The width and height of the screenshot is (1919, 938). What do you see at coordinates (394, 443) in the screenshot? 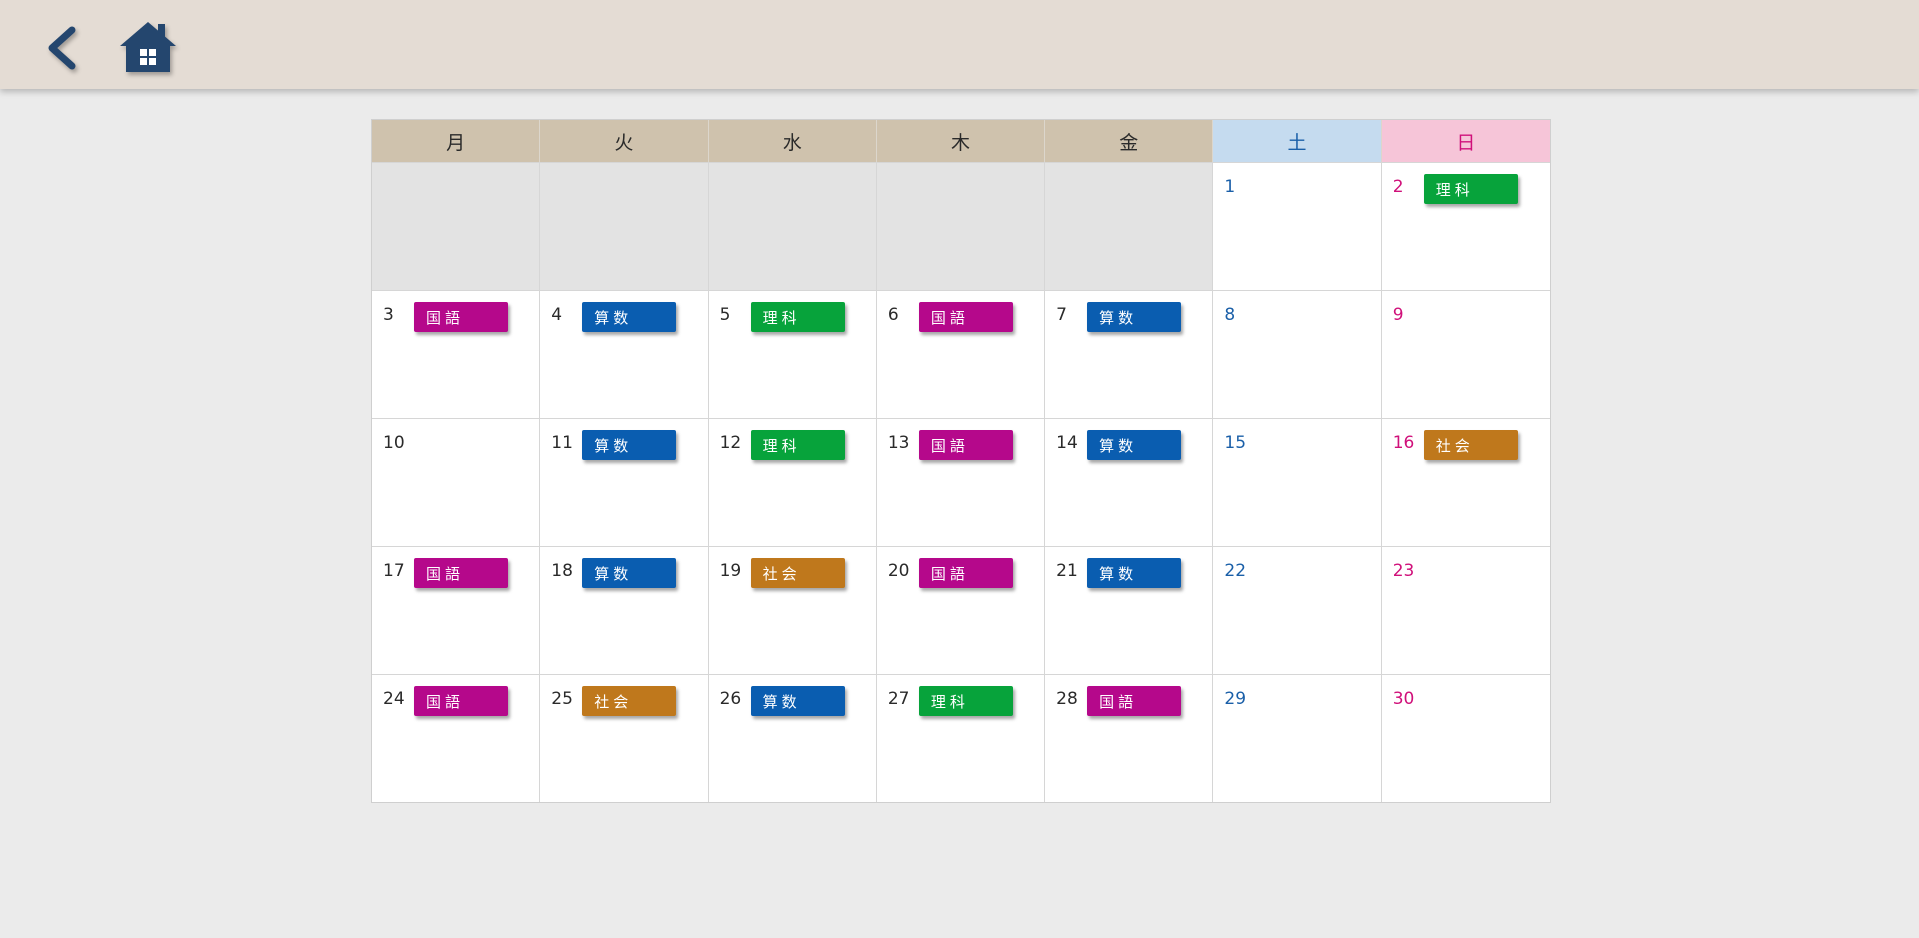
I see `day-number: 10` at bounding box center [394, 443].